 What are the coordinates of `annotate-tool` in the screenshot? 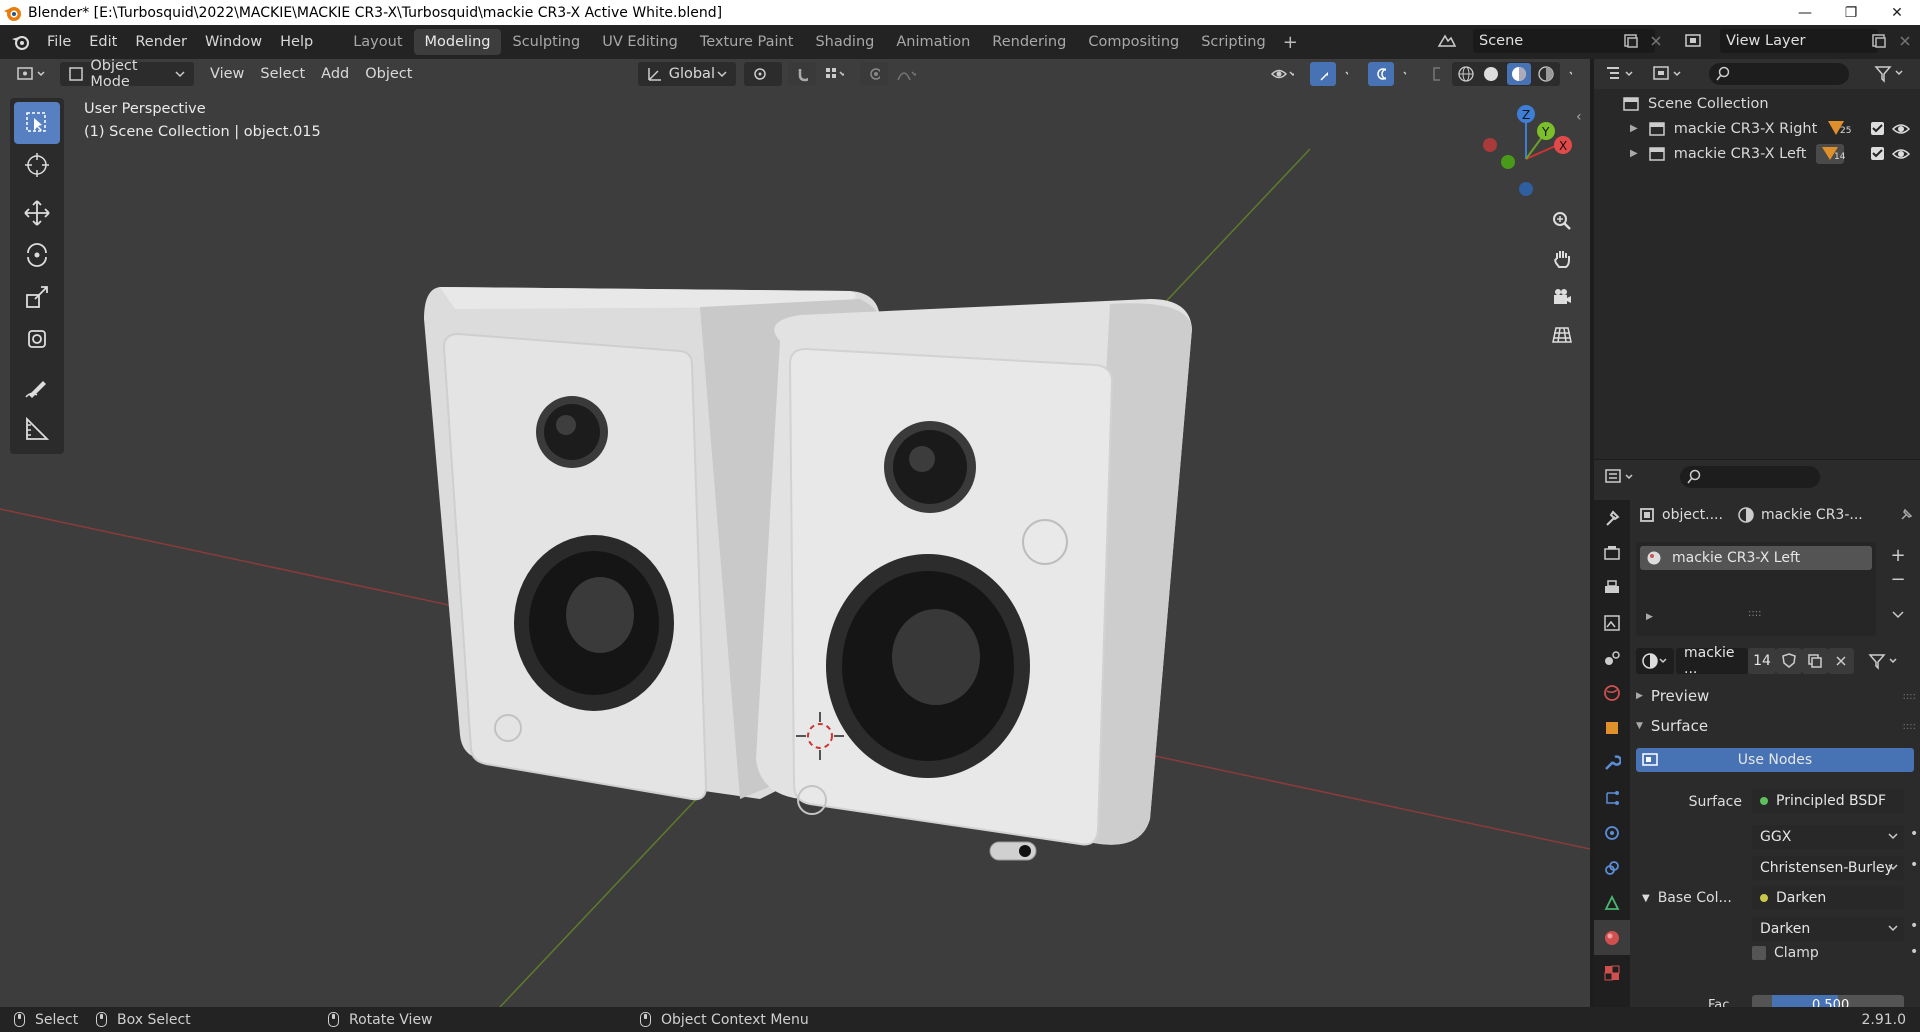 It's located at (37, 387).